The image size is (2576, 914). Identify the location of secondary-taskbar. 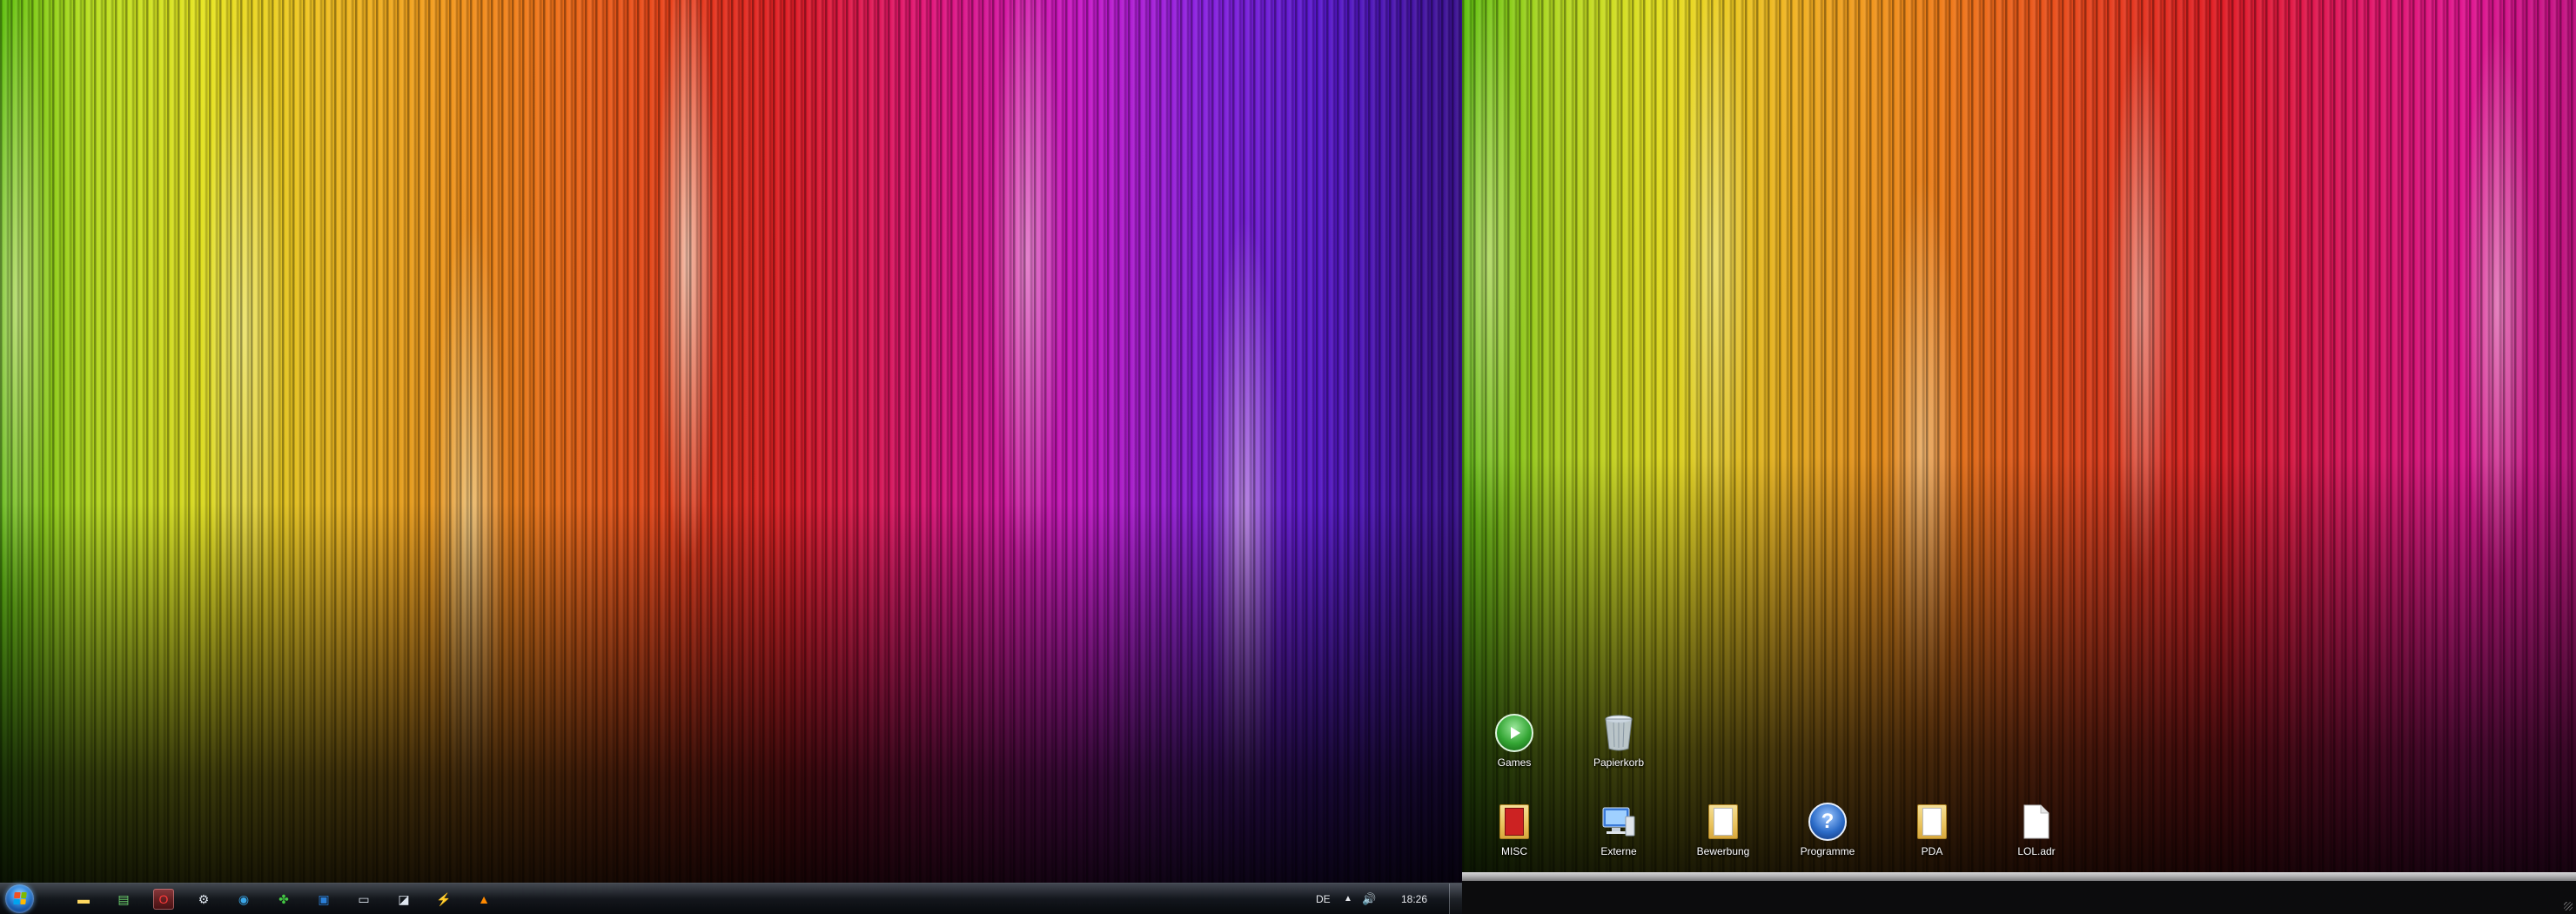
(2019, 893).